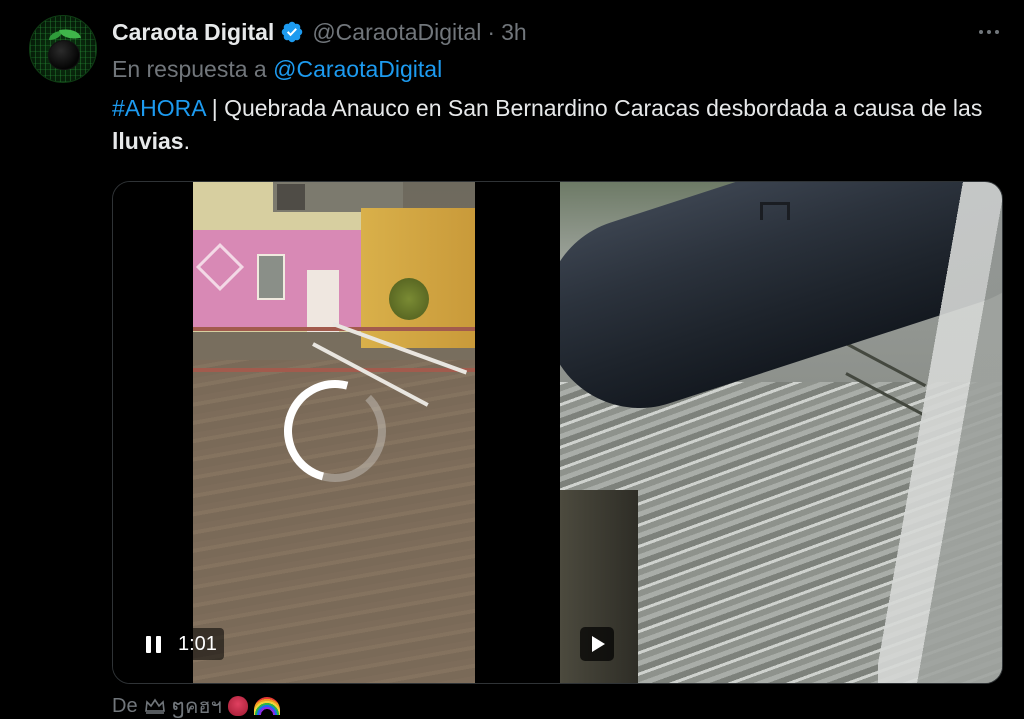 Image resolution: width=1024 pixels, height=719 pixels. Describe the element at coordinates (597, 644) in the screenshot. I see `play-icon` at that location.